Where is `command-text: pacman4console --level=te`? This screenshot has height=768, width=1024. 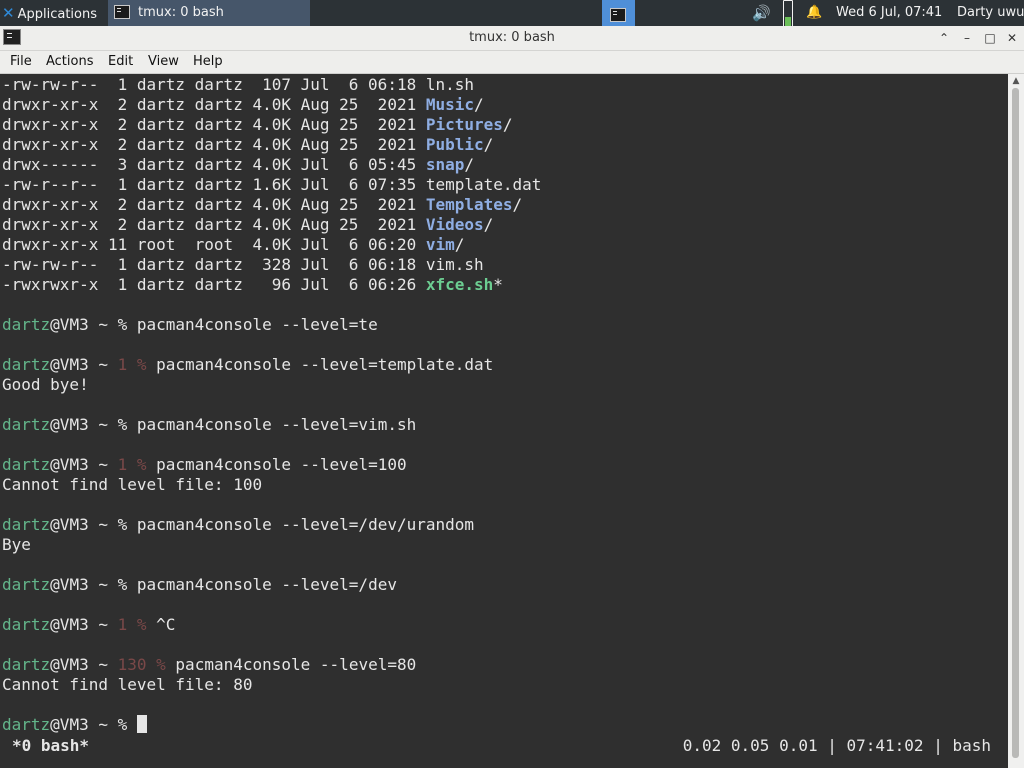 command-text: pacman4console --level=te is located at coordinates (257, 324).